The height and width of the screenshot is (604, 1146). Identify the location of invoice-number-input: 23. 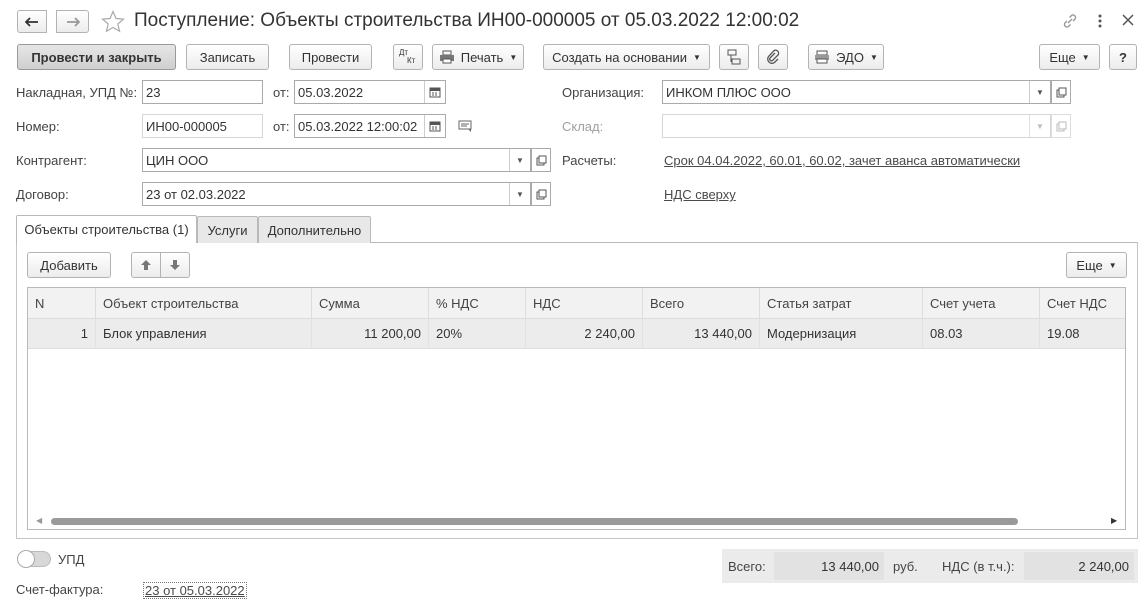
(202, 92).